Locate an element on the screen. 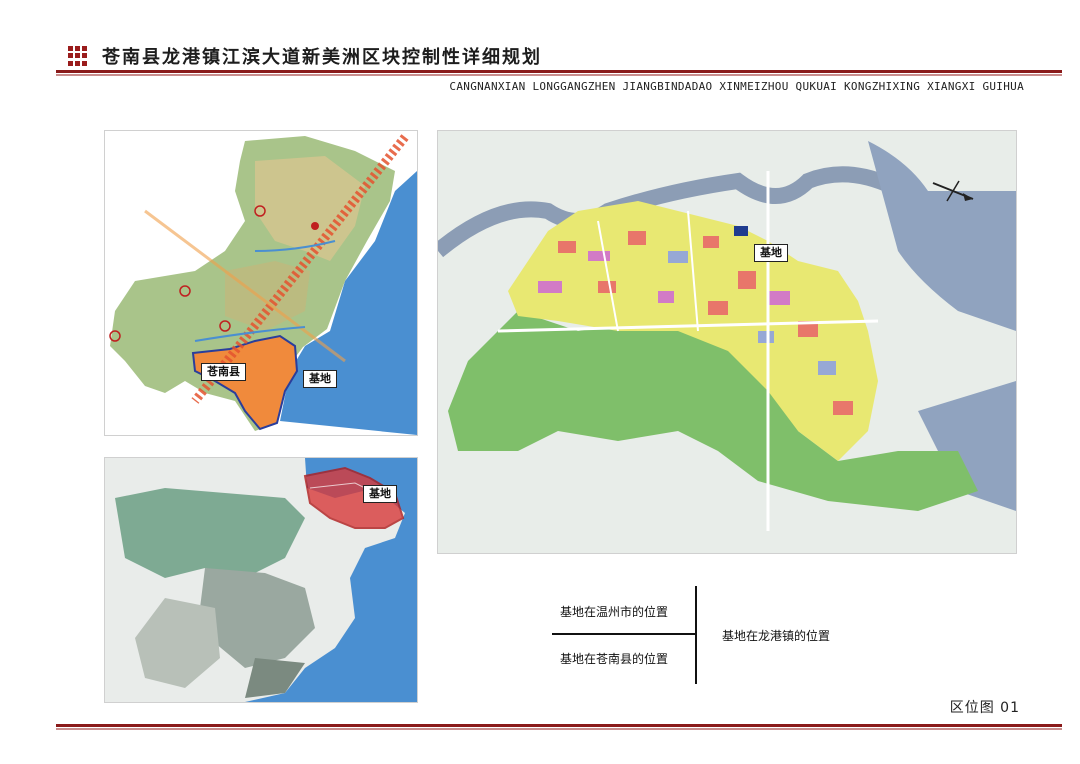 The image size is (1080, 764). caption-divider-horizontal is located at coordinates (623, 634).